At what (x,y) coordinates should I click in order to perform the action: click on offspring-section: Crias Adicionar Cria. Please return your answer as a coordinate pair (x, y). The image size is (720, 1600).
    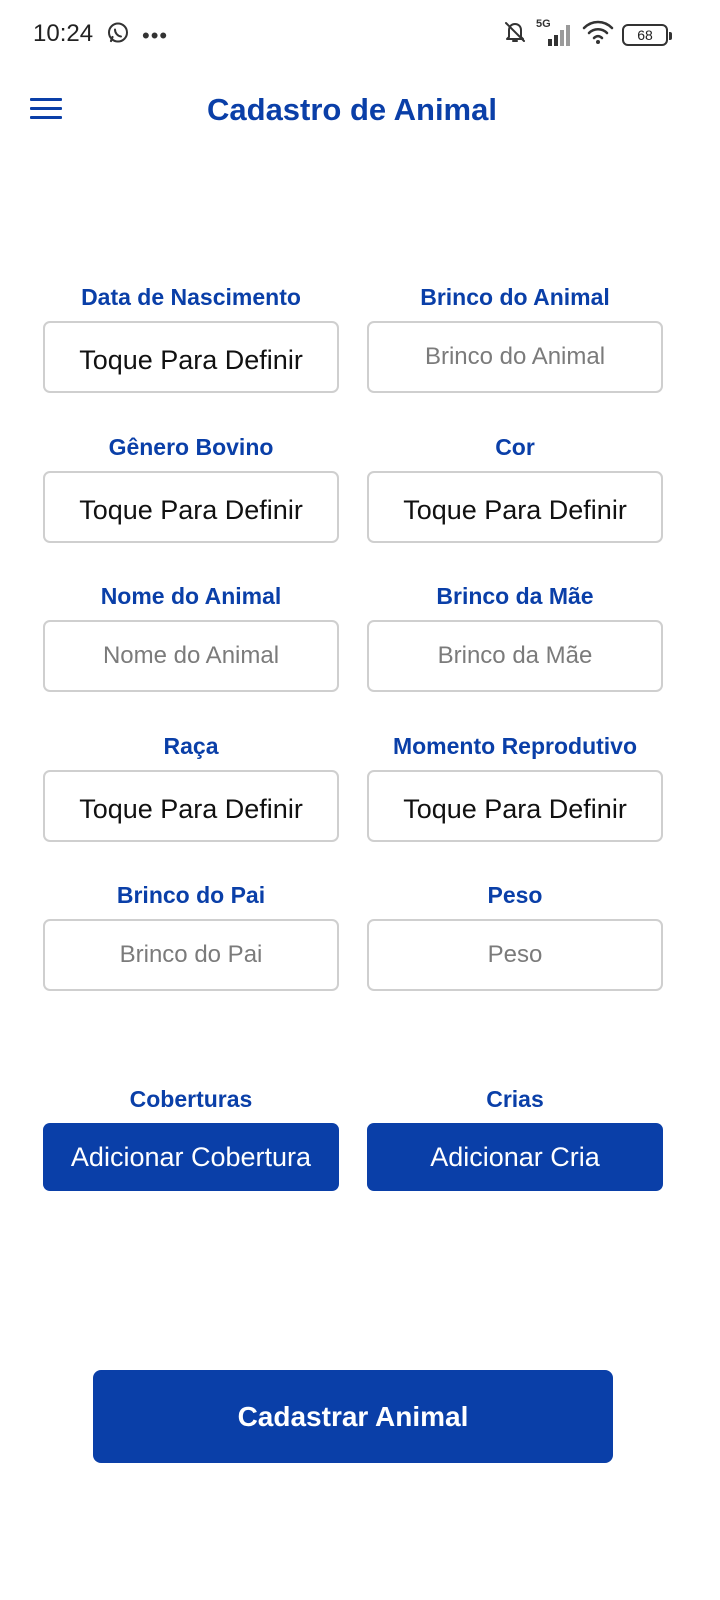
    Looking at the image, I should click on (515, 1137).